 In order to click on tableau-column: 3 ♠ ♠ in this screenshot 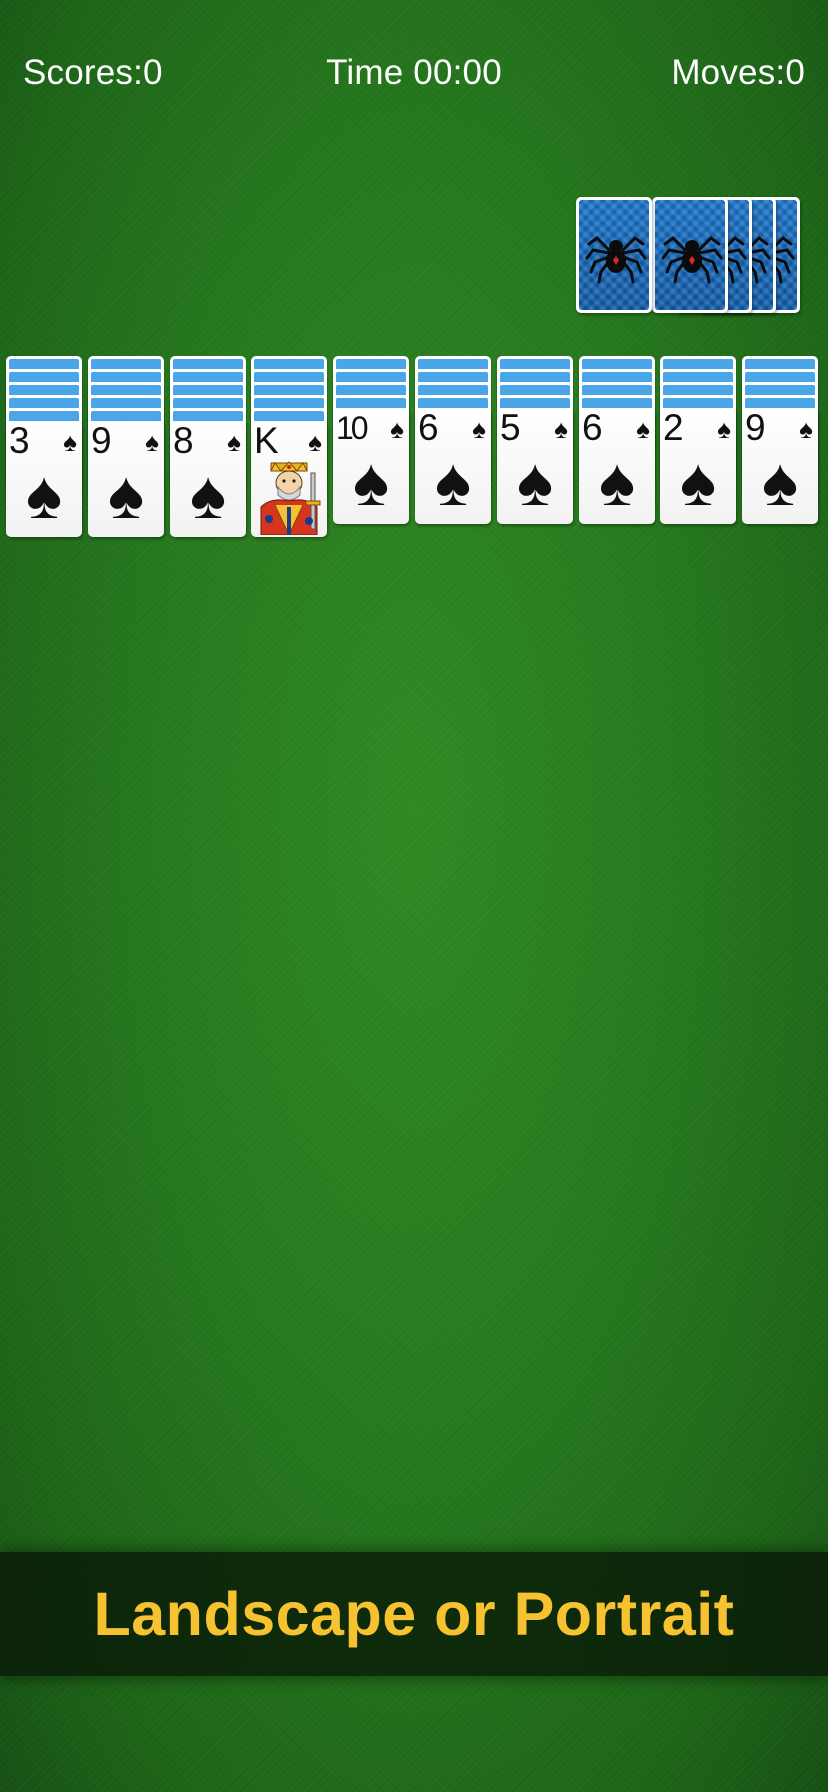, I will do `click(44, 452)`.